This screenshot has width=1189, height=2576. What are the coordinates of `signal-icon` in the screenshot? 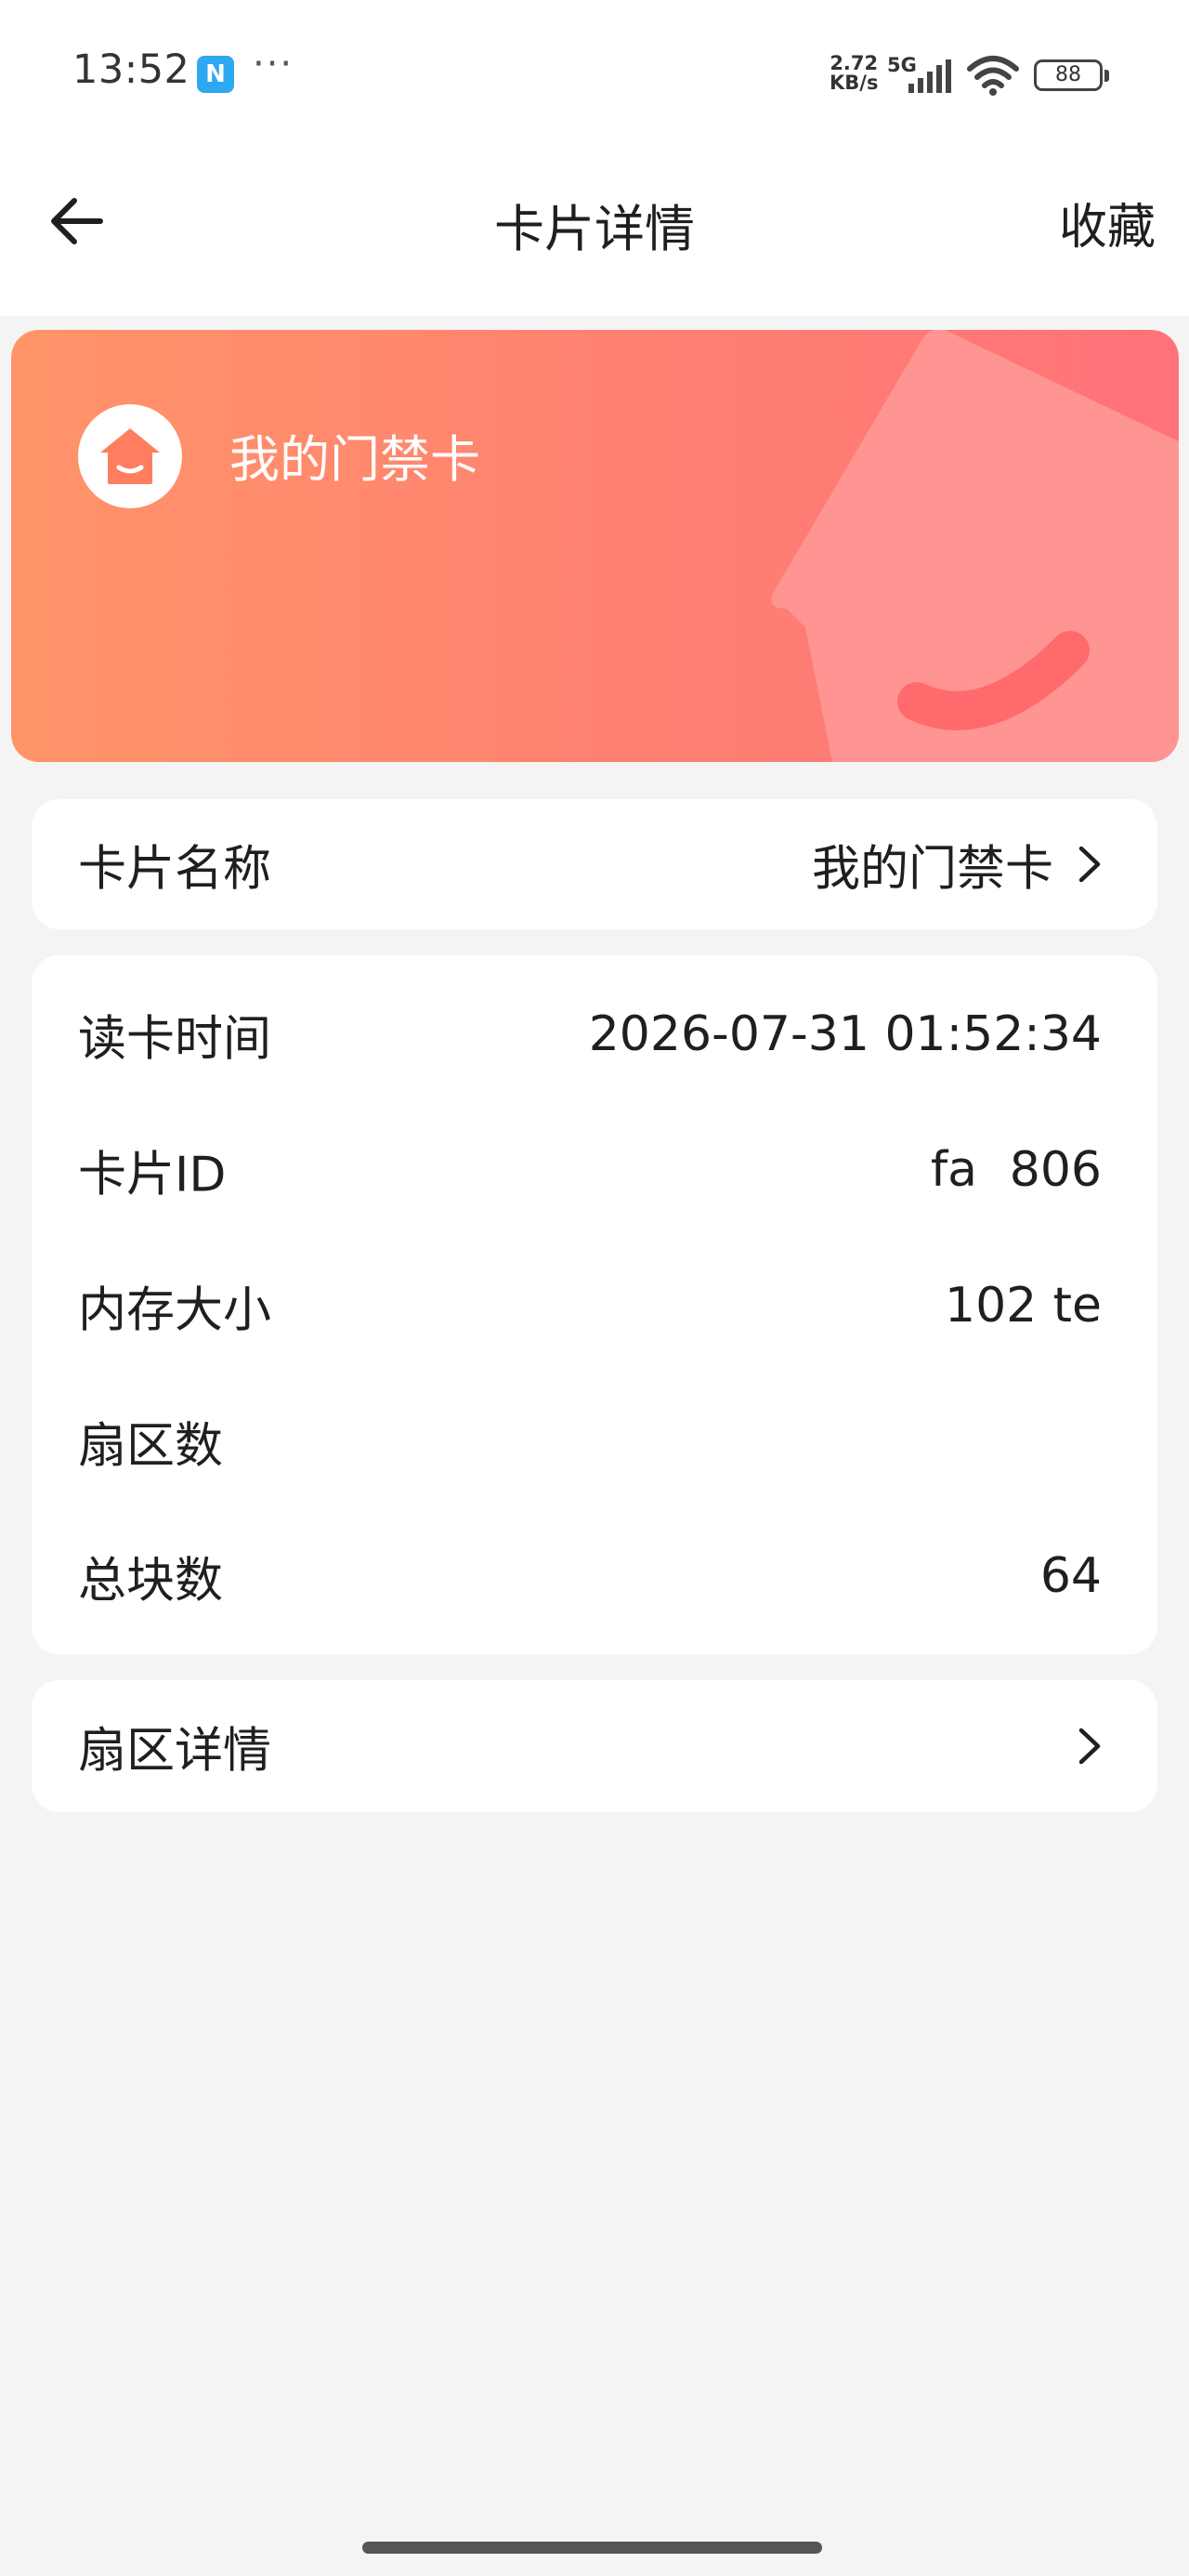 It's located at (929, 76).